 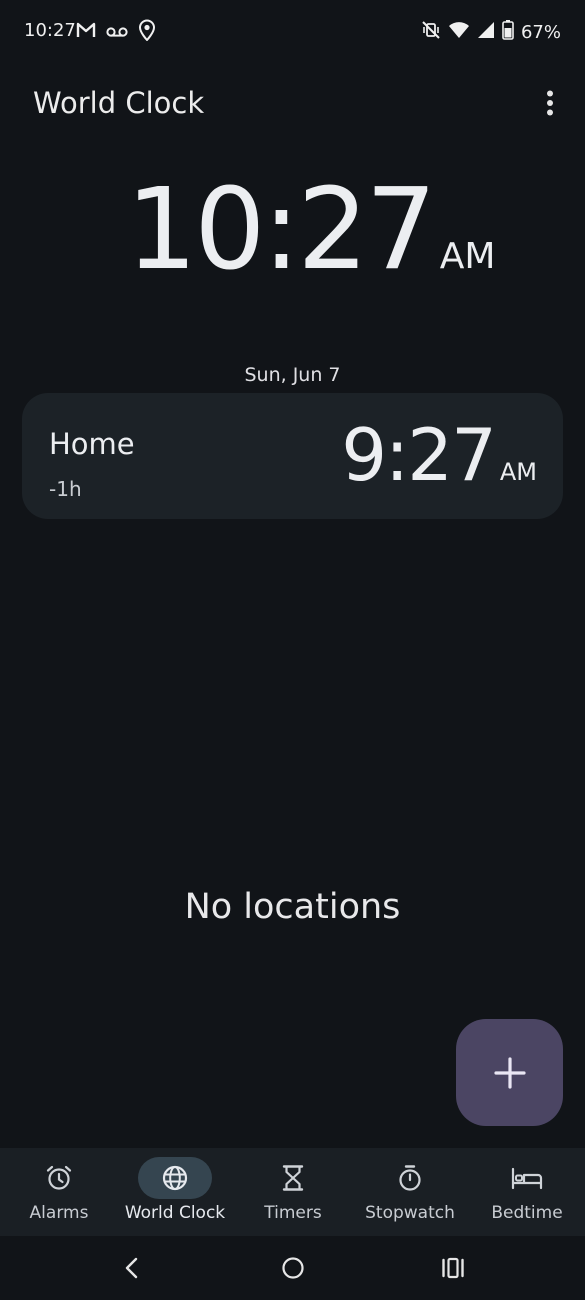 I want to click on city-time-offset: -1h, so click(x=65, y=489).